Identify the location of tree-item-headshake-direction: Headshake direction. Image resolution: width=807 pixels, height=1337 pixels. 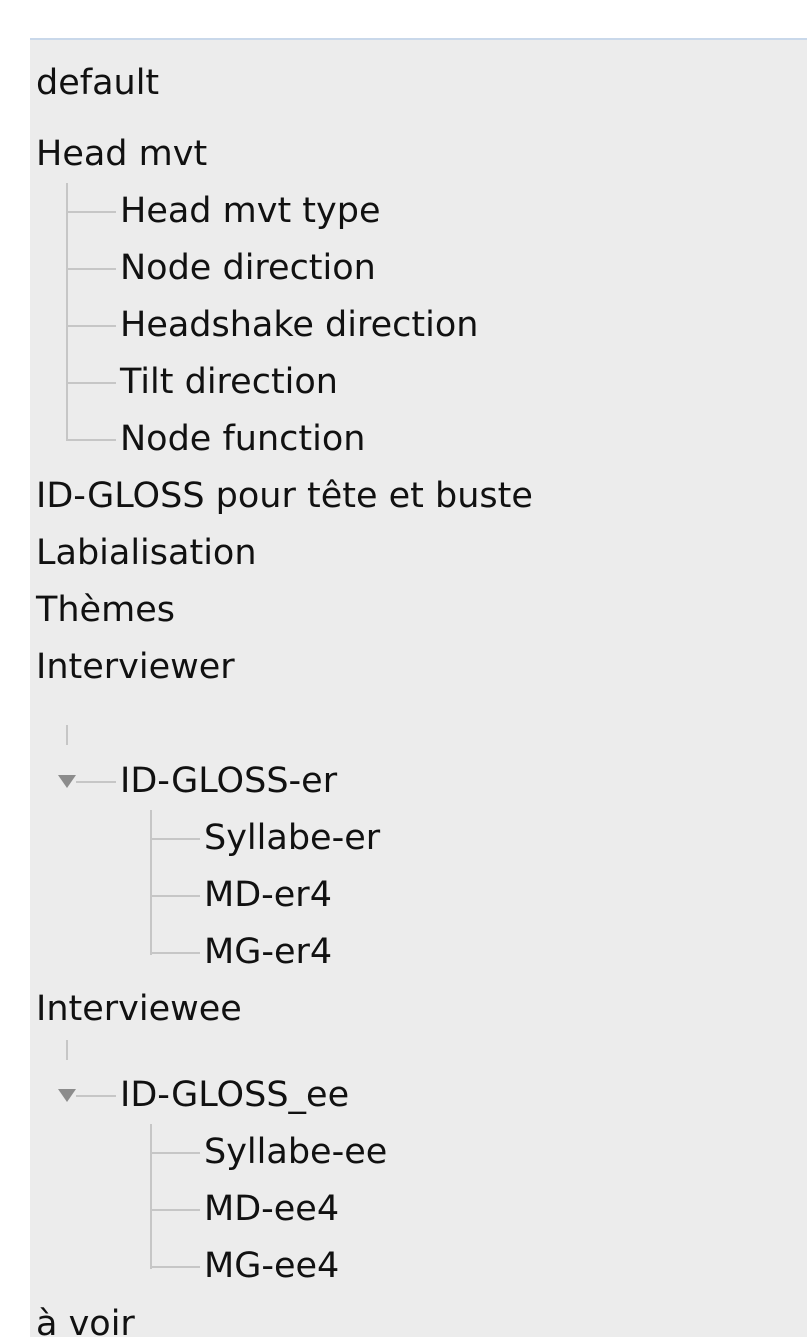
(418, 325).